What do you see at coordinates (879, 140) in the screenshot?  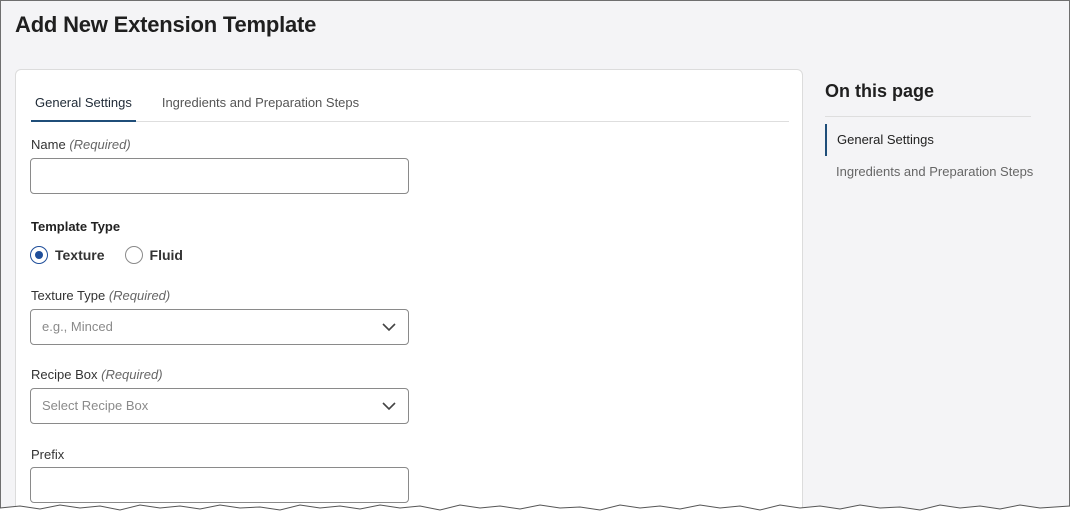 I see `toc-item-general-settings: General Settings` at bounding box center [879, 140].